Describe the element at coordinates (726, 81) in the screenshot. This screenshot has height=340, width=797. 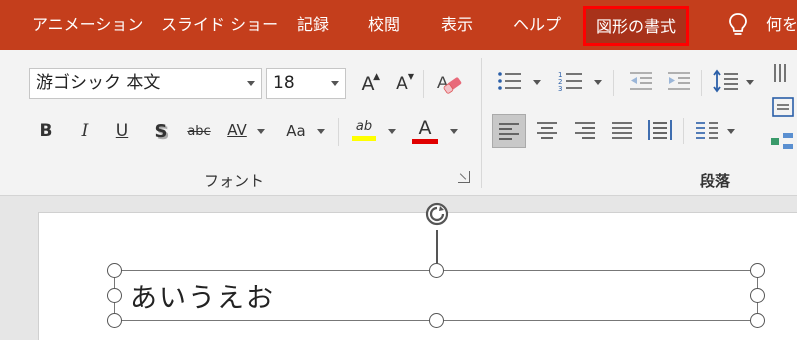
I see `line-spacing-icon` at that location.